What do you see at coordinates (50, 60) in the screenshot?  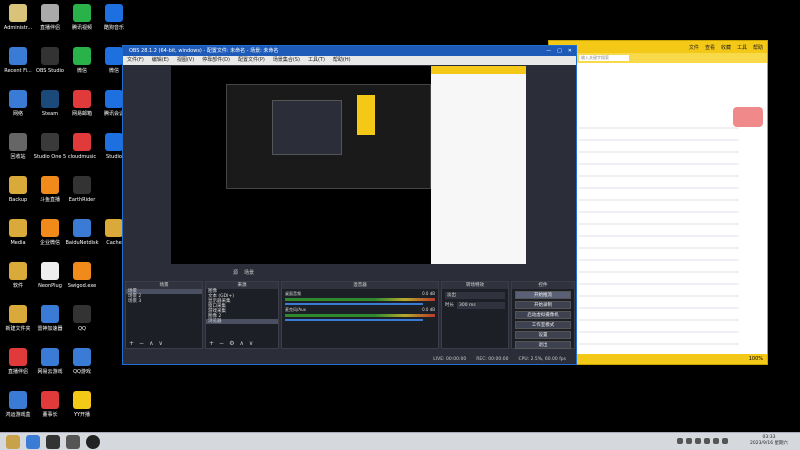 I see `desktop-icon: OBS Studio` at bounding box center [50, 60].